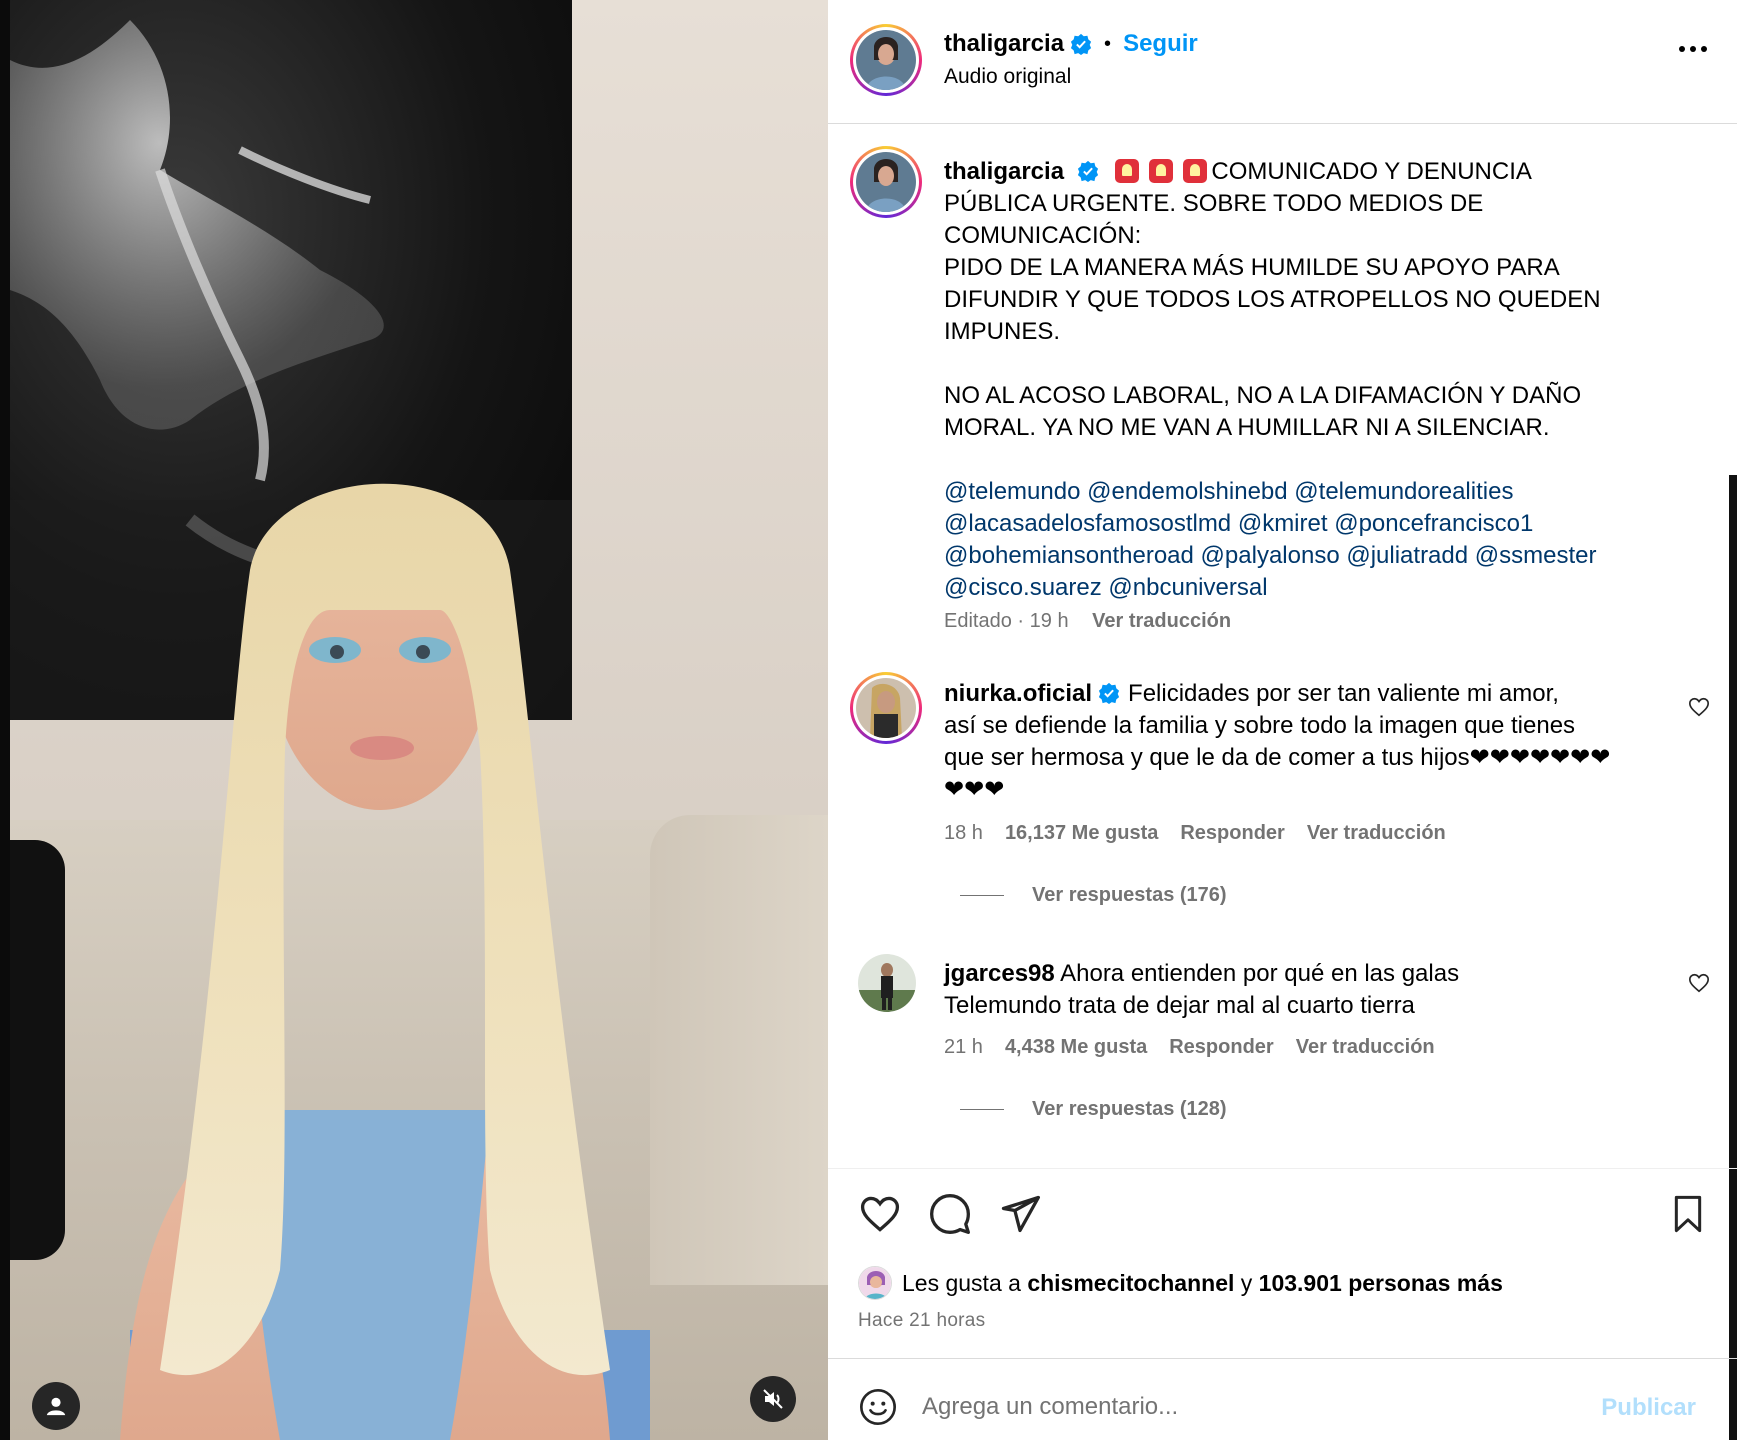  Describe the element at coordinates (1002, 331) in the screenshot. I see `caption-line: IMPUNES.` at that location.